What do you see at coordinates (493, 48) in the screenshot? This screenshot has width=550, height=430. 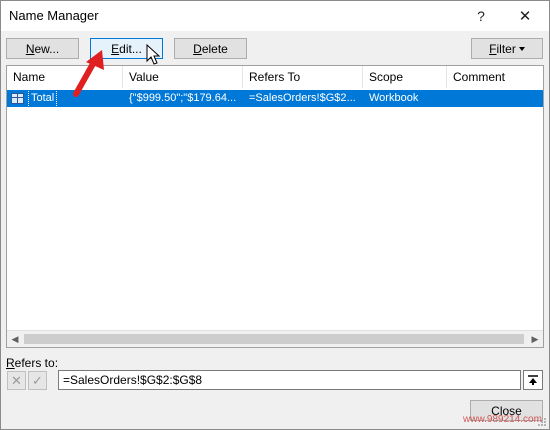 I see `filter-button-accel: F` at bounding box center [493, 48].